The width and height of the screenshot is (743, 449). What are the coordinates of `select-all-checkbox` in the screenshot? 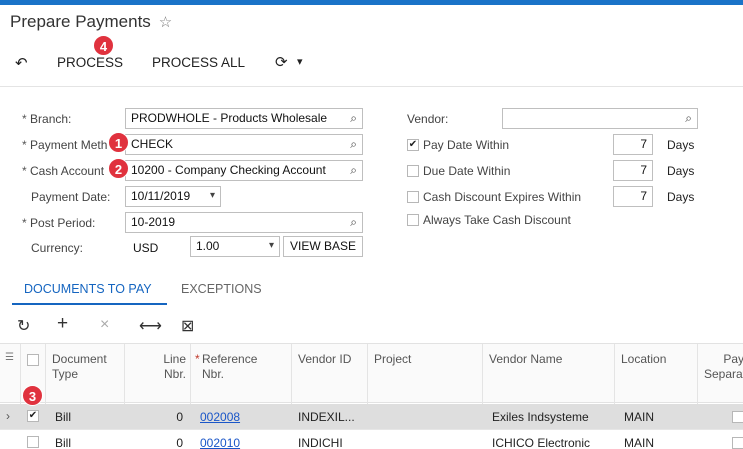 It's located at (33, 360).